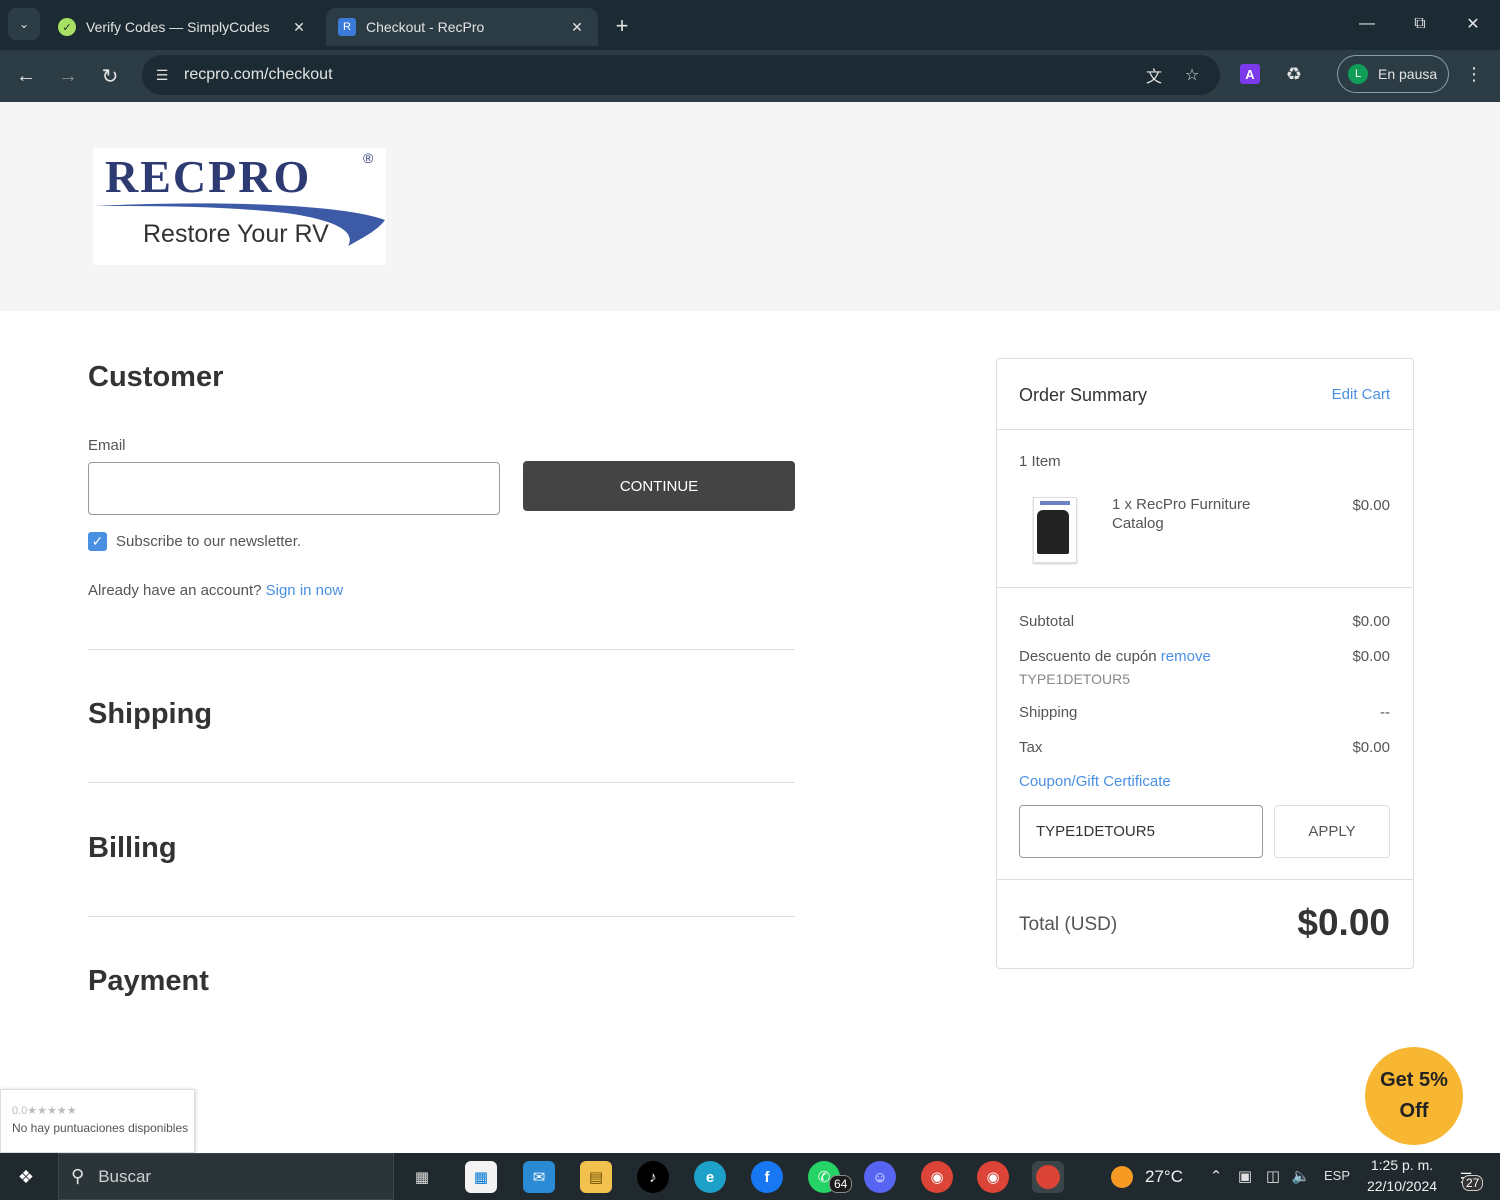  What do you see at coordinates (481, 1177) in the screenshot?
I see `microsoft-store-icon: ▦` at bounding box center [481, 1177].